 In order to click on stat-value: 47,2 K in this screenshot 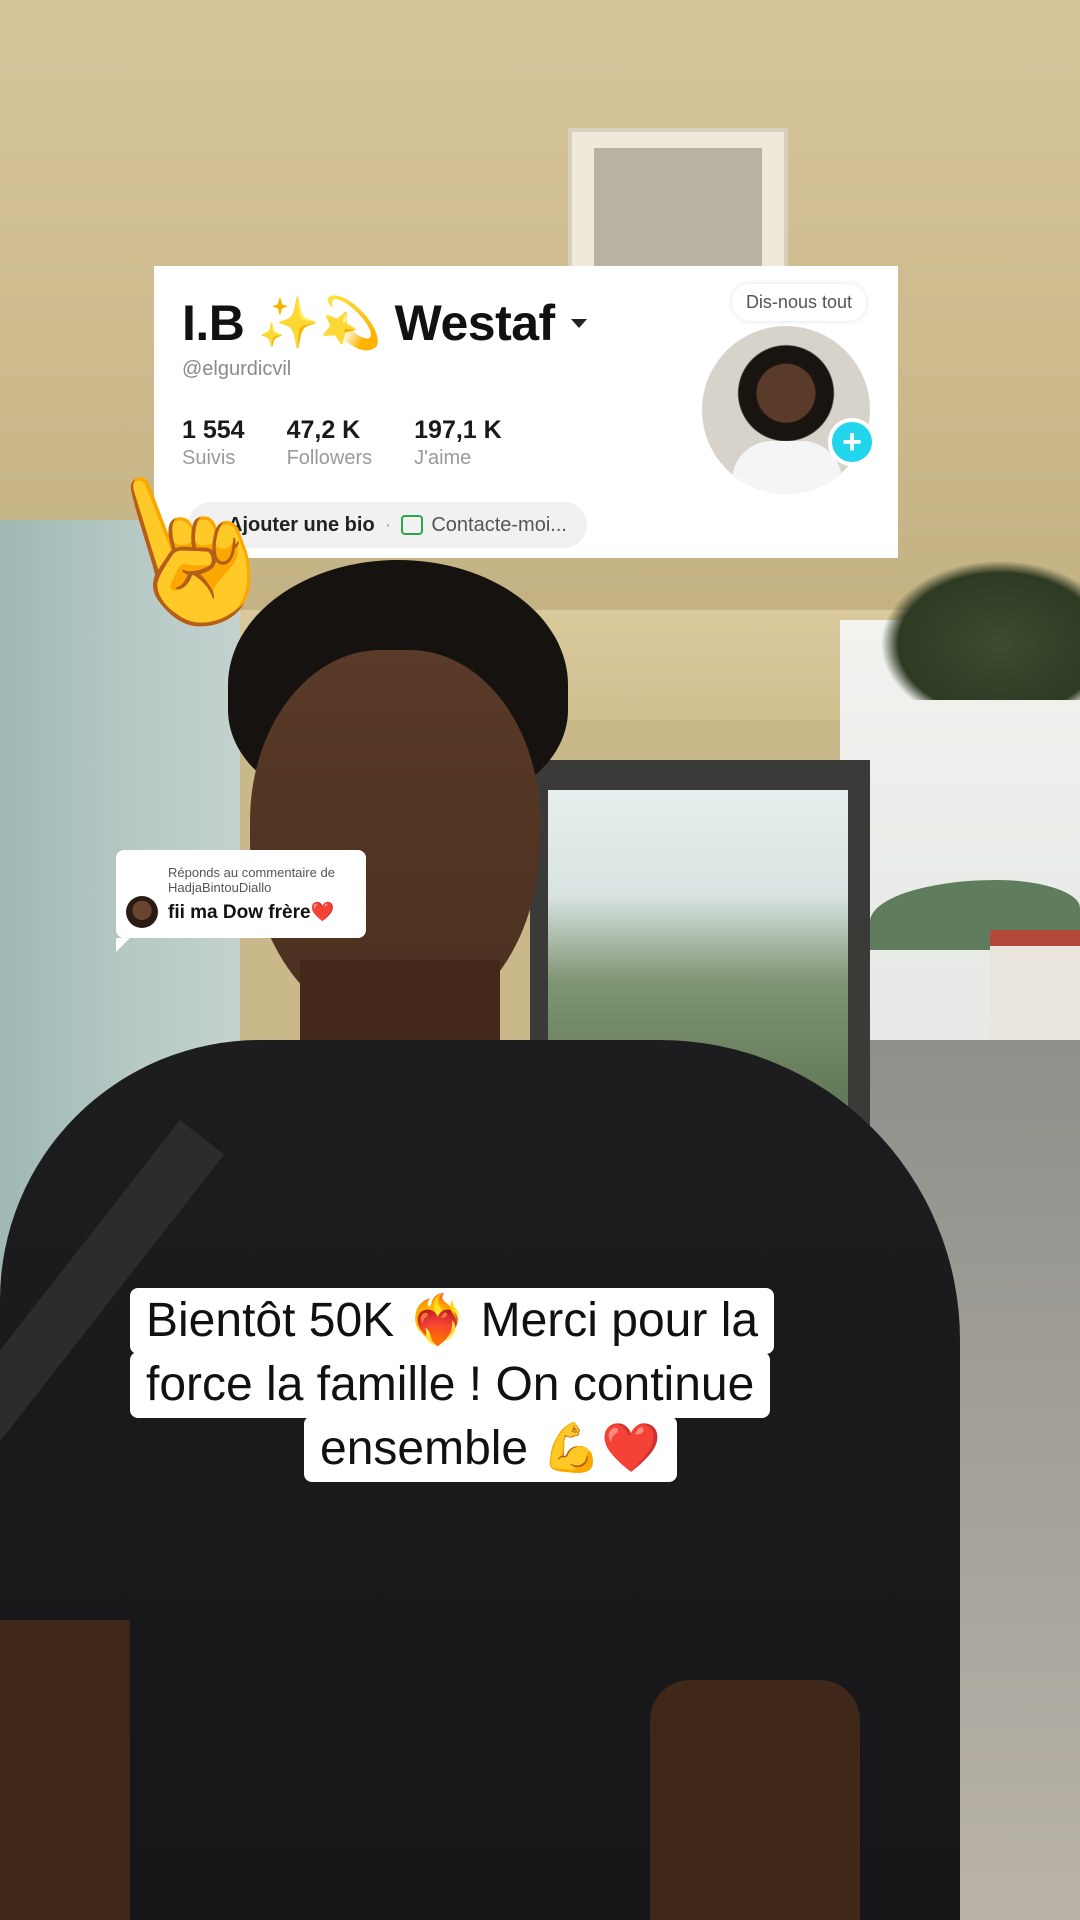, I will do `click(323, 430)`.